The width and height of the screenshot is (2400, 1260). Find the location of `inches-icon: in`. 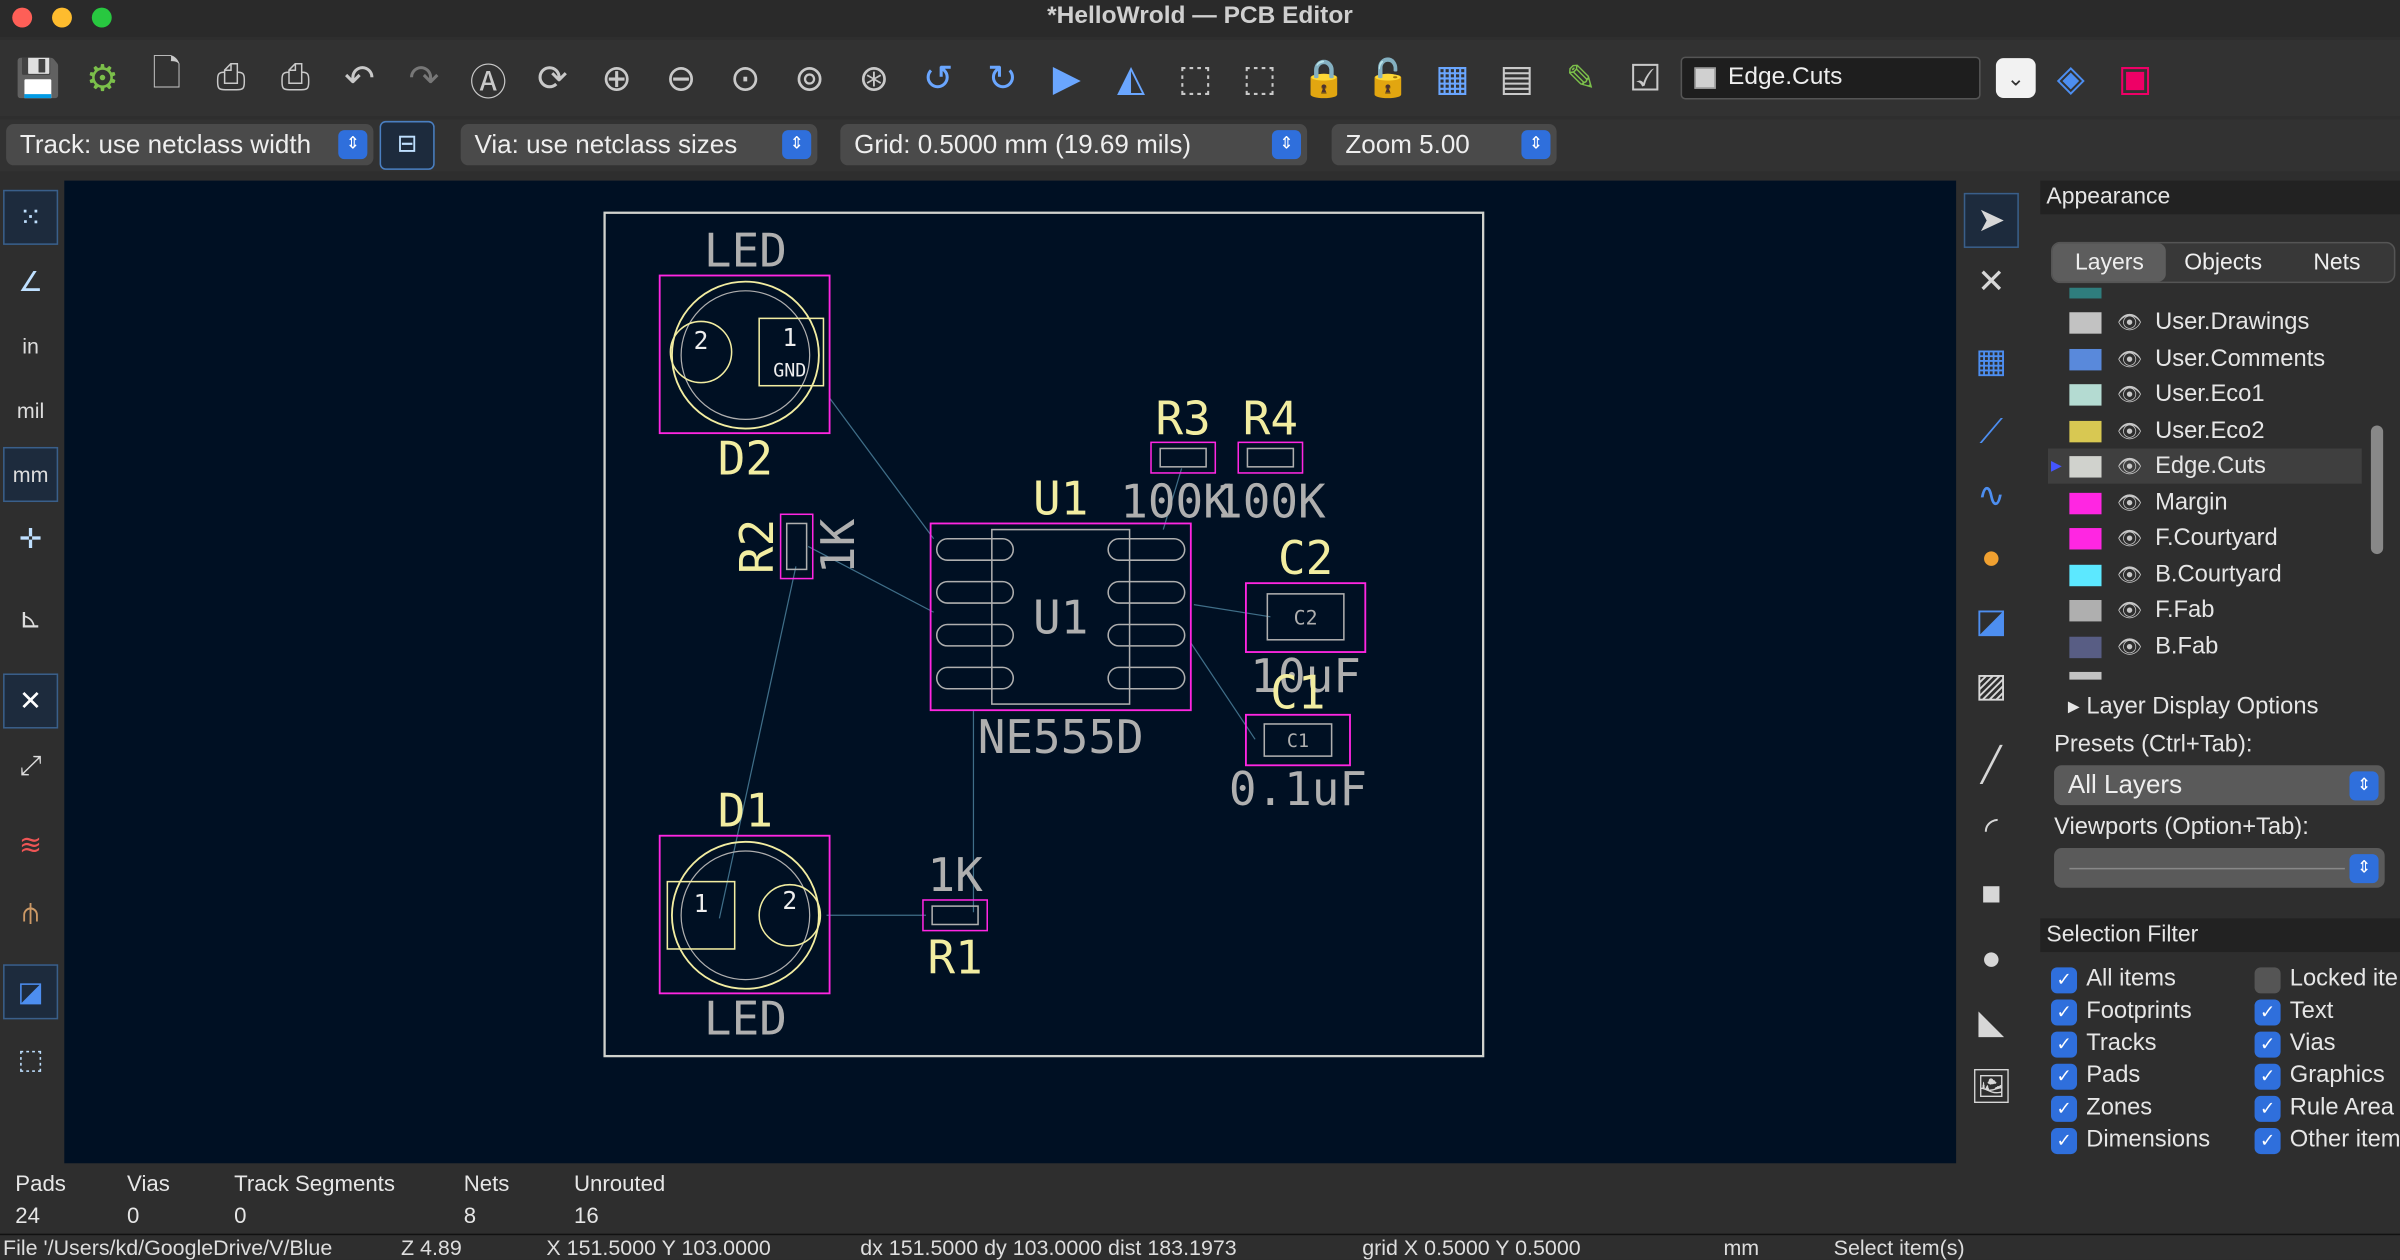

inches-icon: in is located at coordinates (30, 345).